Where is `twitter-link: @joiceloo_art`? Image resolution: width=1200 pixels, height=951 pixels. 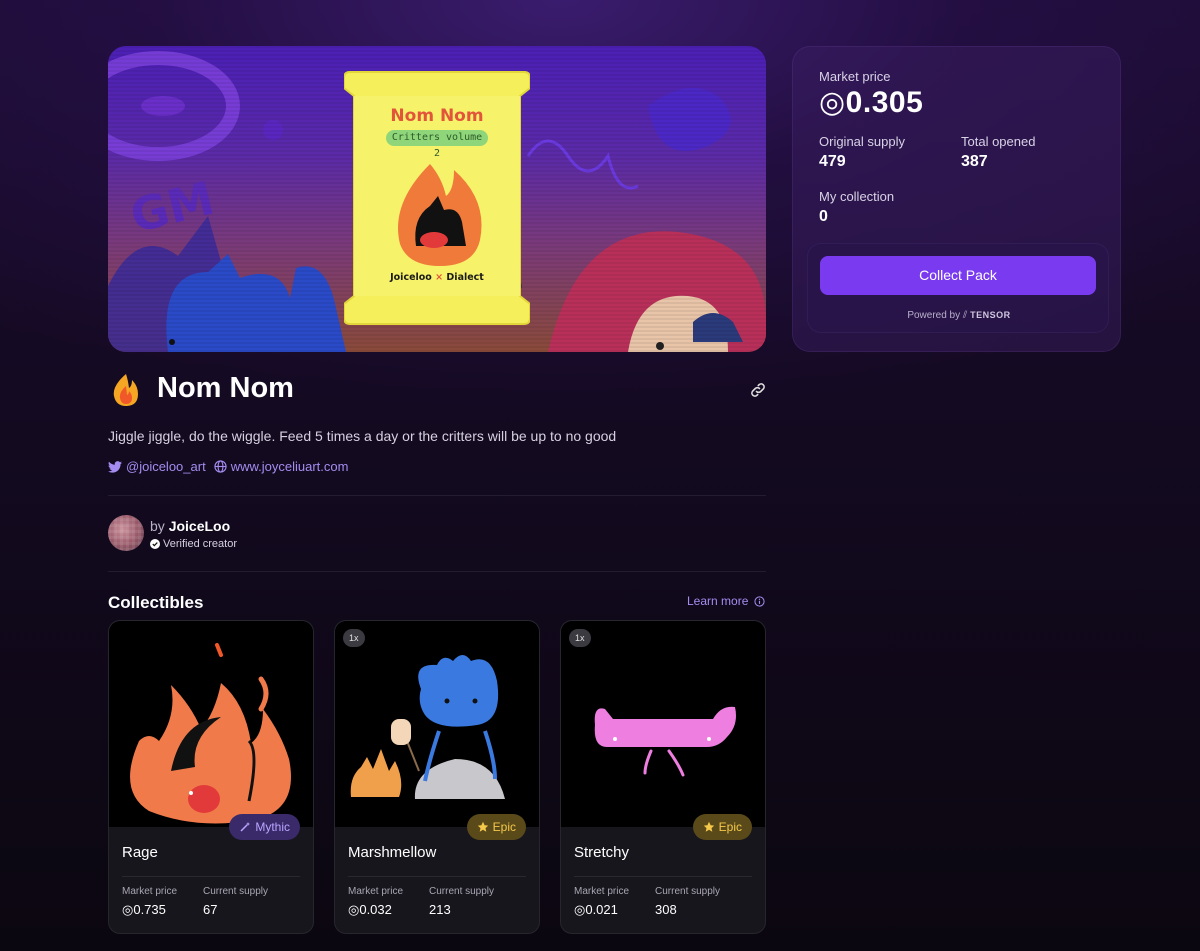
twitter-link: @joiceloo_art is located at coordinates (157, 466).